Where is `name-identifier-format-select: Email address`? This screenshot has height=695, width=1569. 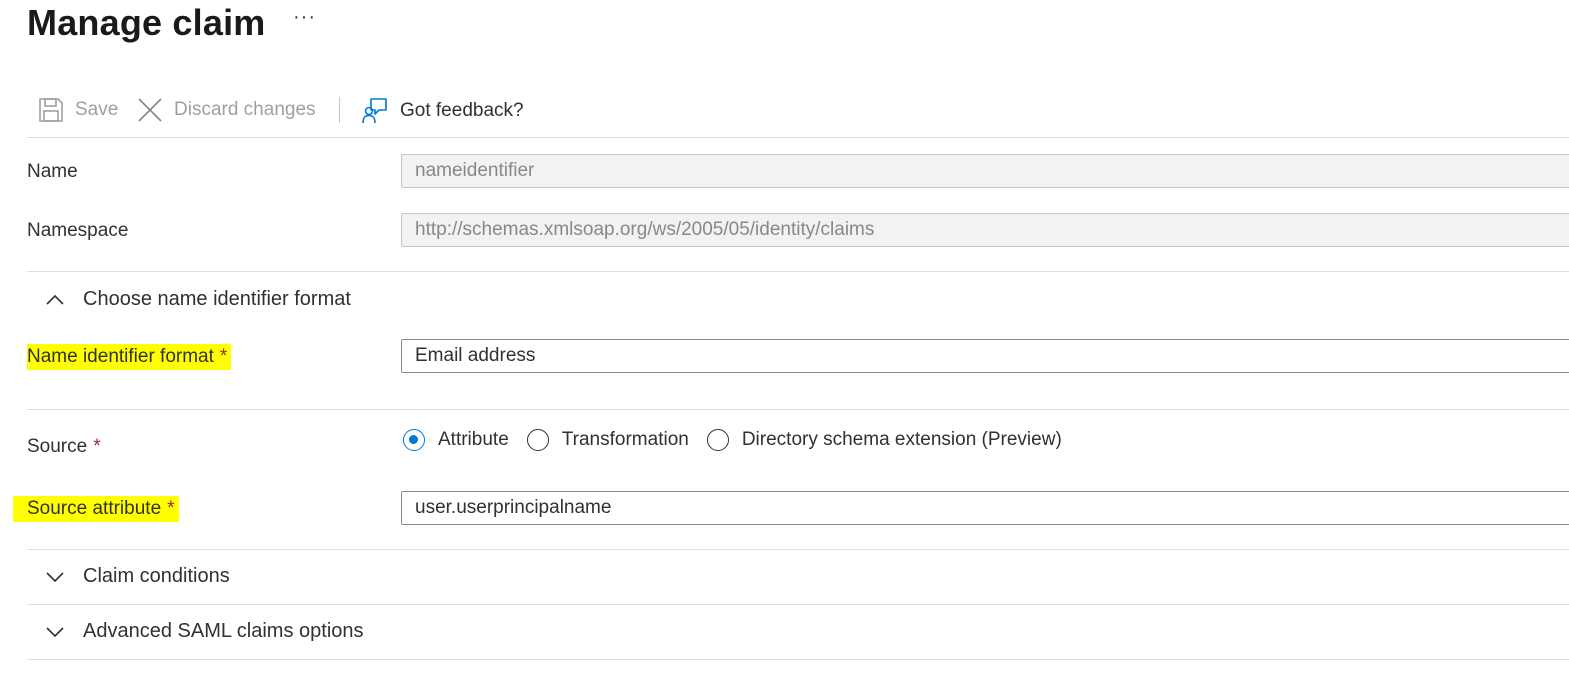 name-identifier-format-select: Email address is located at coordinates (985, 356).